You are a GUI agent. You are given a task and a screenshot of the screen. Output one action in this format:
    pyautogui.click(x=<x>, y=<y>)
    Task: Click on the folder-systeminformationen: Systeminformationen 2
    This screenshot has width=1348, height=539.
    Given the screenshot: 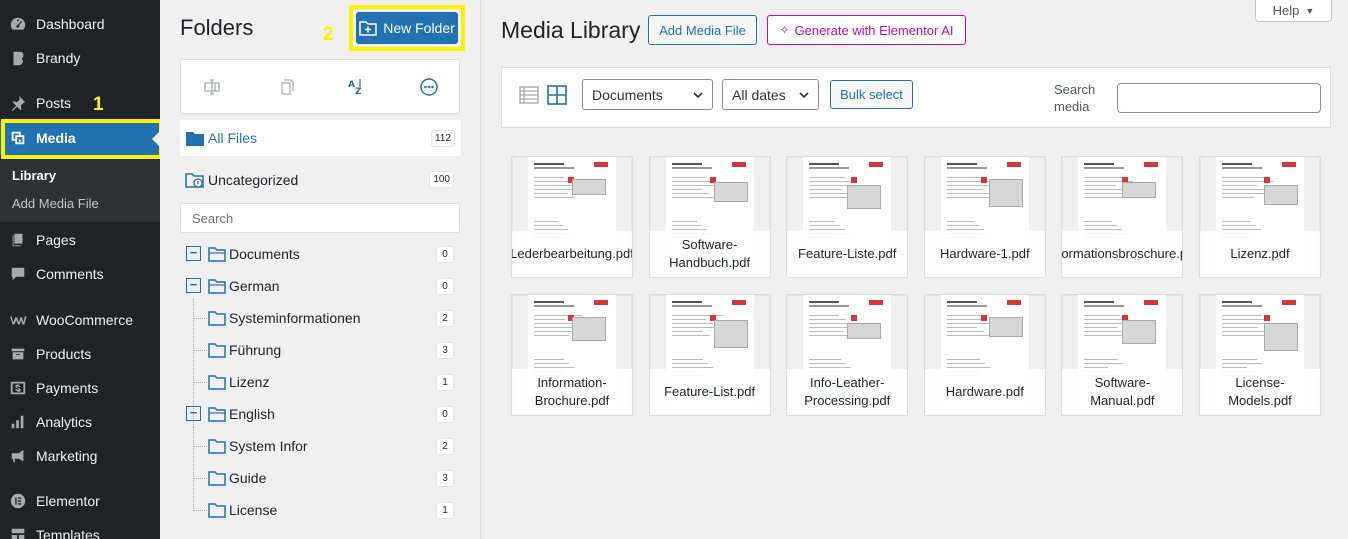 What is the action you would take?
    pyautogui.click(x=320, y=318)
    